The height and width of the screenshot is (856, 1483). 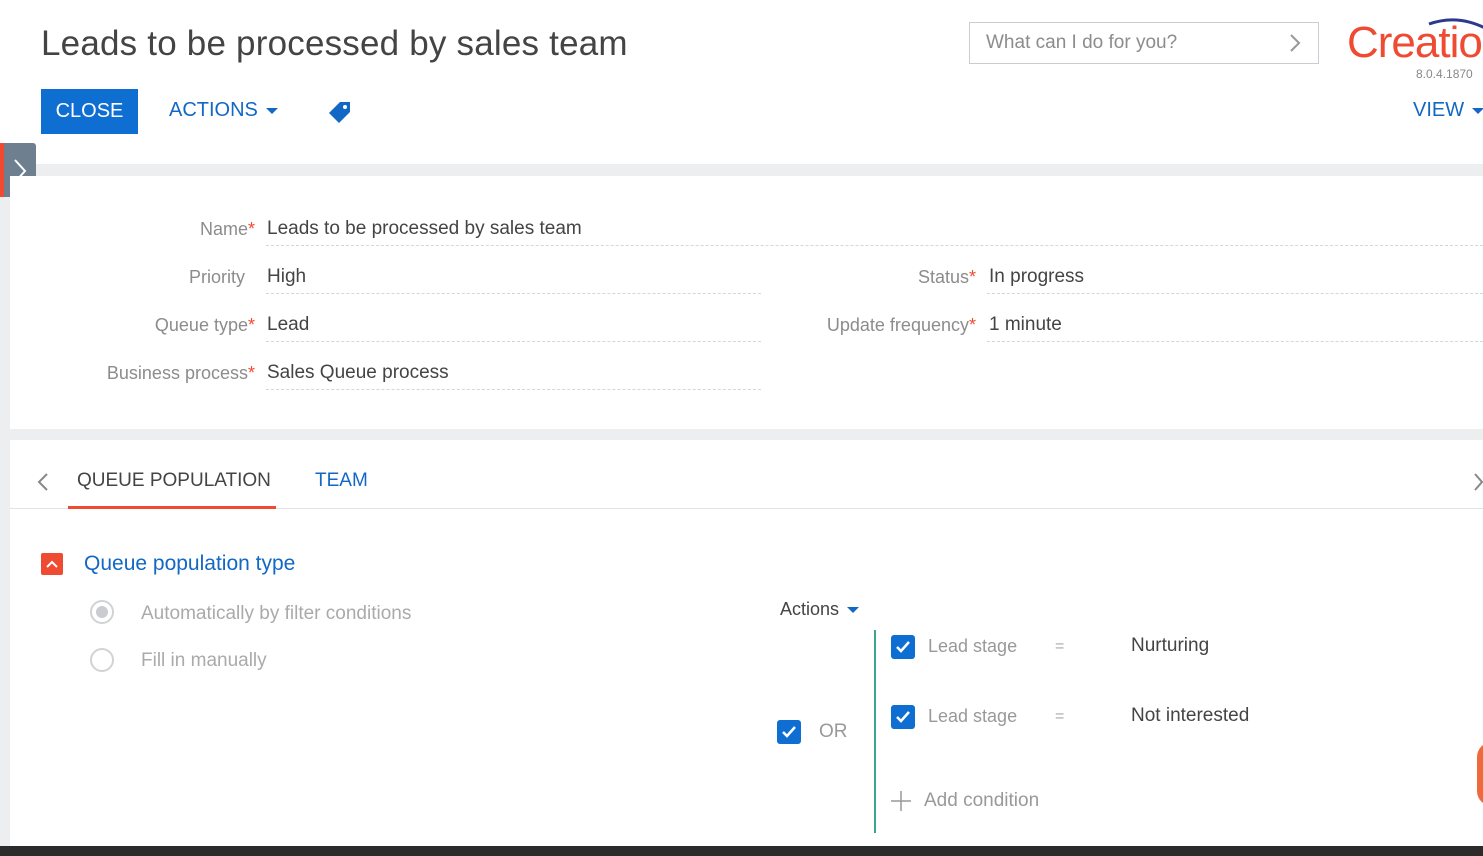 What do you see at coordinates (1444, 74) in the screenshot?
I see `app-version: 8.0.4.1870` at bounding box center [1444, 74].